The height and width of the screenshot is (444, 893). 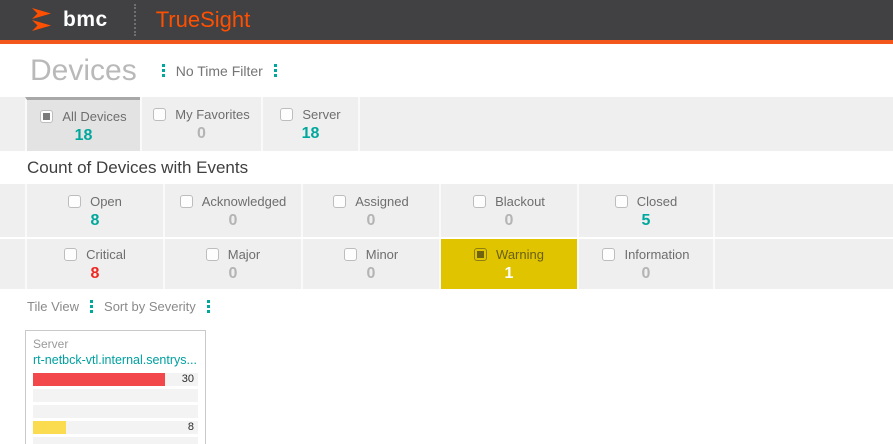 What do you see at coordinates (446, 20) in the screenshot?
I see `app-header: bmc TrueSight` at bounding box center [446, 20].